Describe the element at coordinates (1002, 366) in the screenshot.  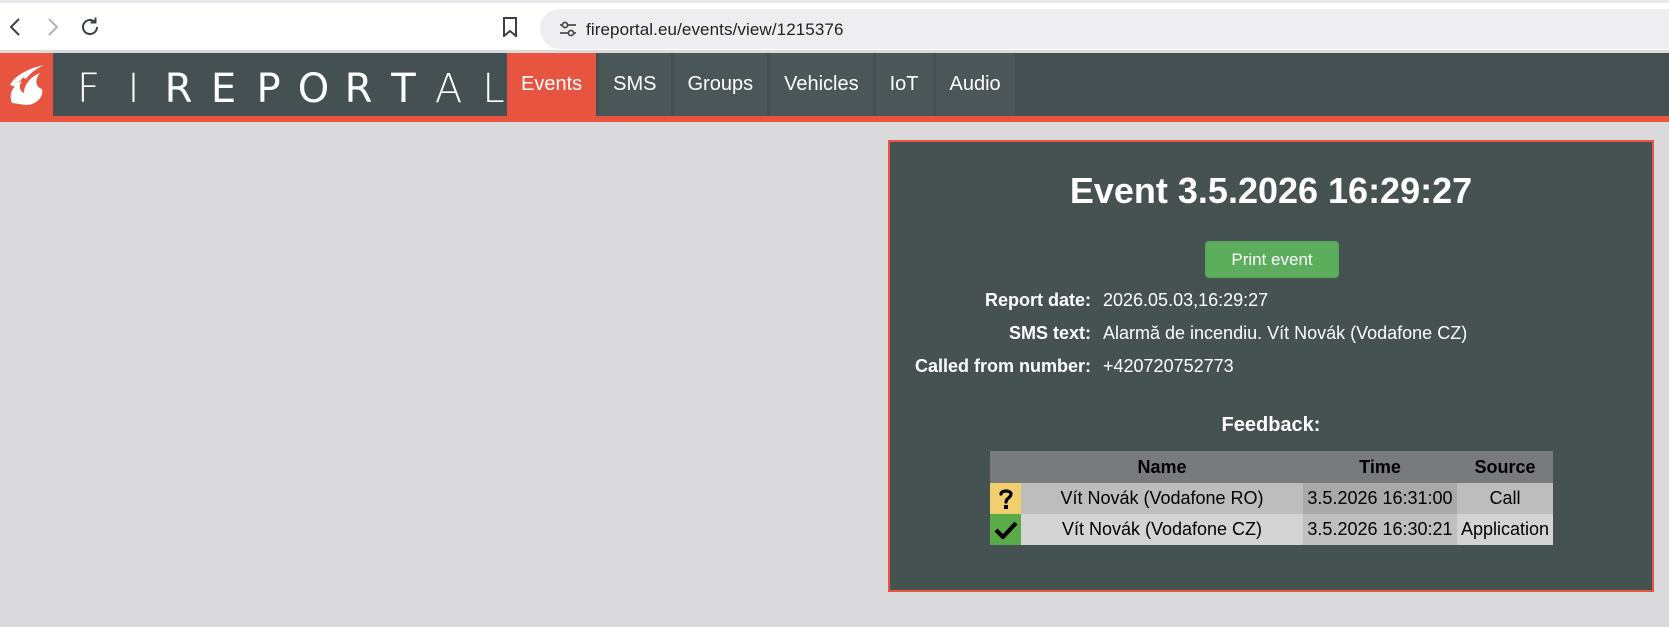
I see `detail-label: Called from number:` at that location.